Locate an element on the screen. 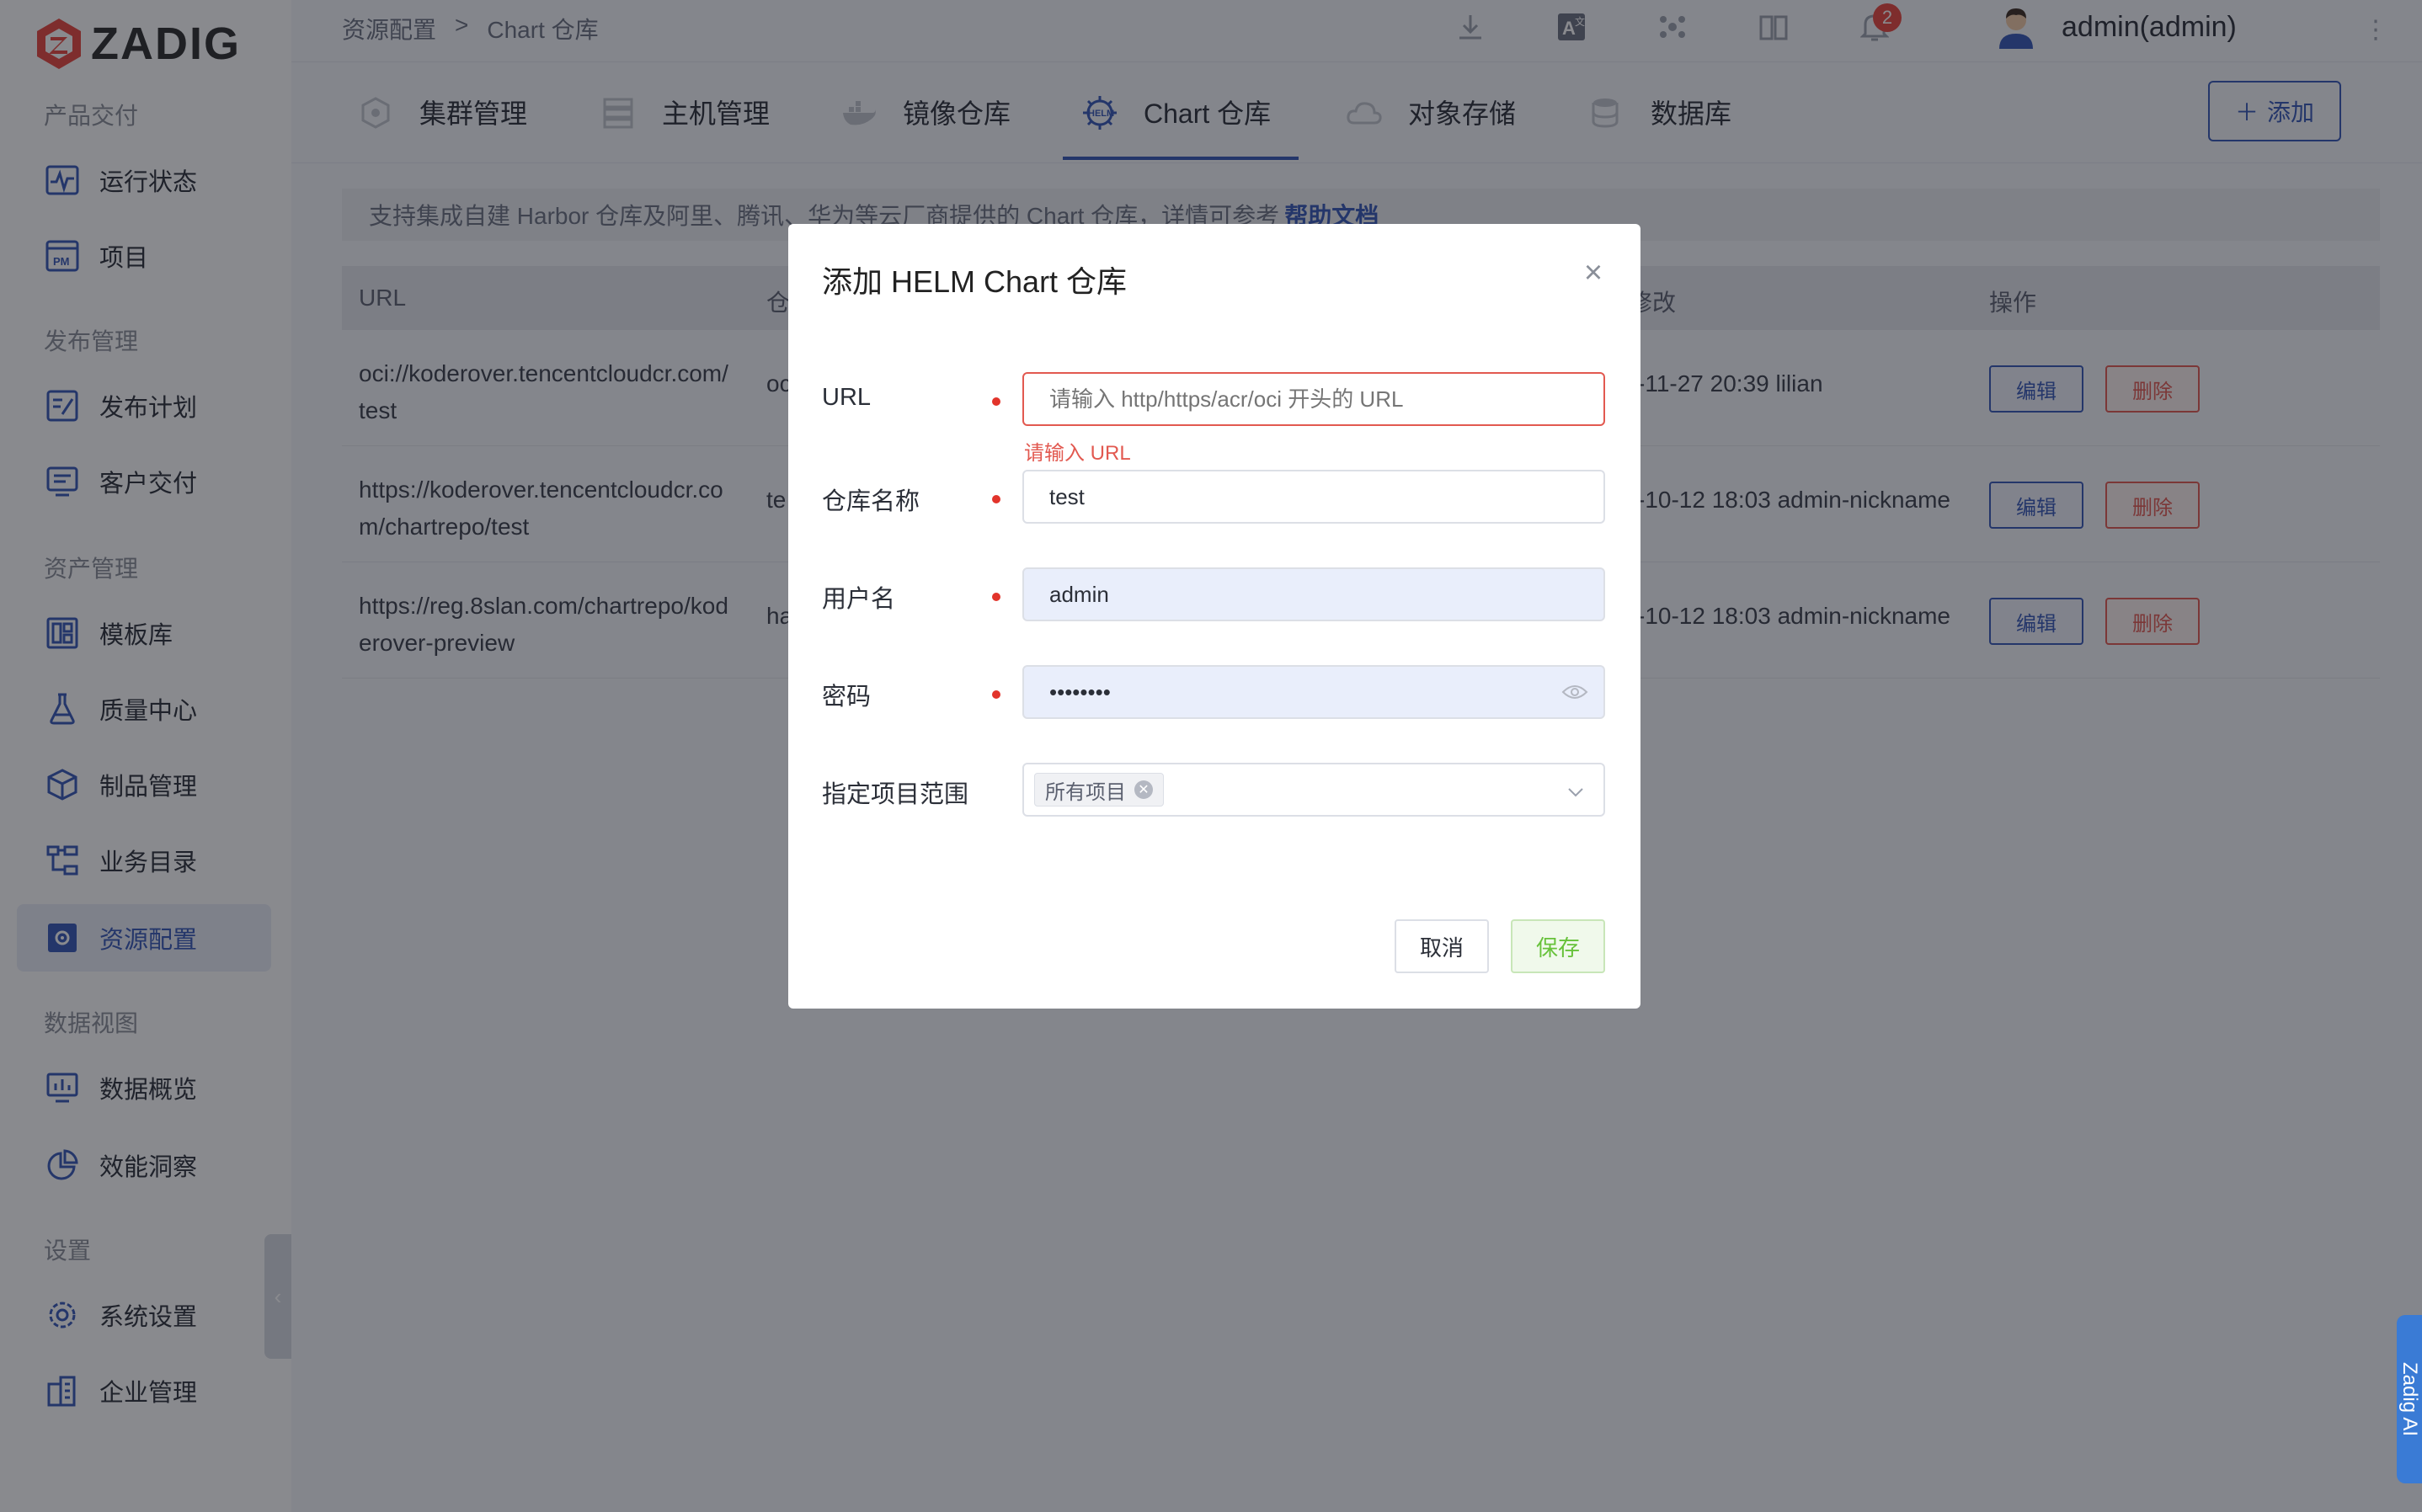  url-label: URL is located at coordinates (847, 398).